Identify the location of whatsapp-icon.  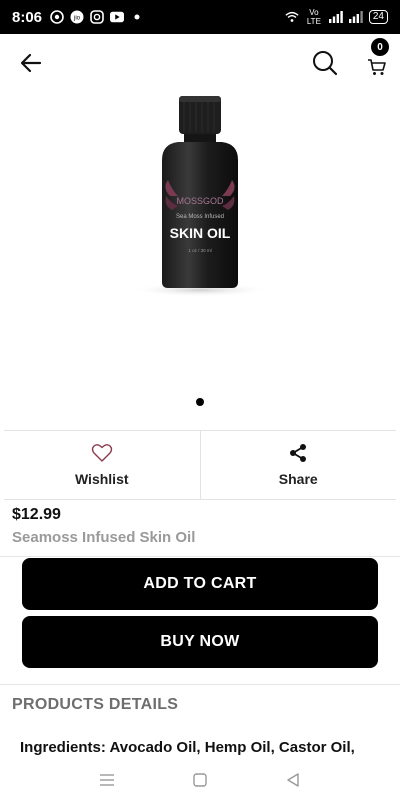
(57, 17).